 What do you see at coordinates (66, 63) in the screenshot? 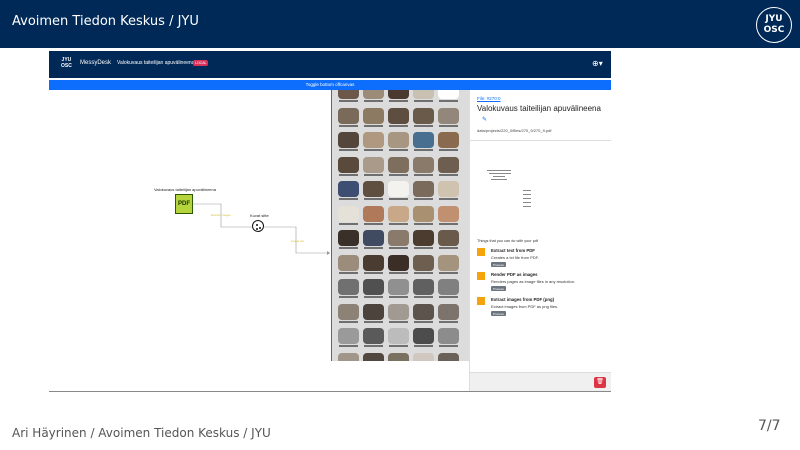
I see `app-logo: JYU OSC` at bounding box center [66, 63].